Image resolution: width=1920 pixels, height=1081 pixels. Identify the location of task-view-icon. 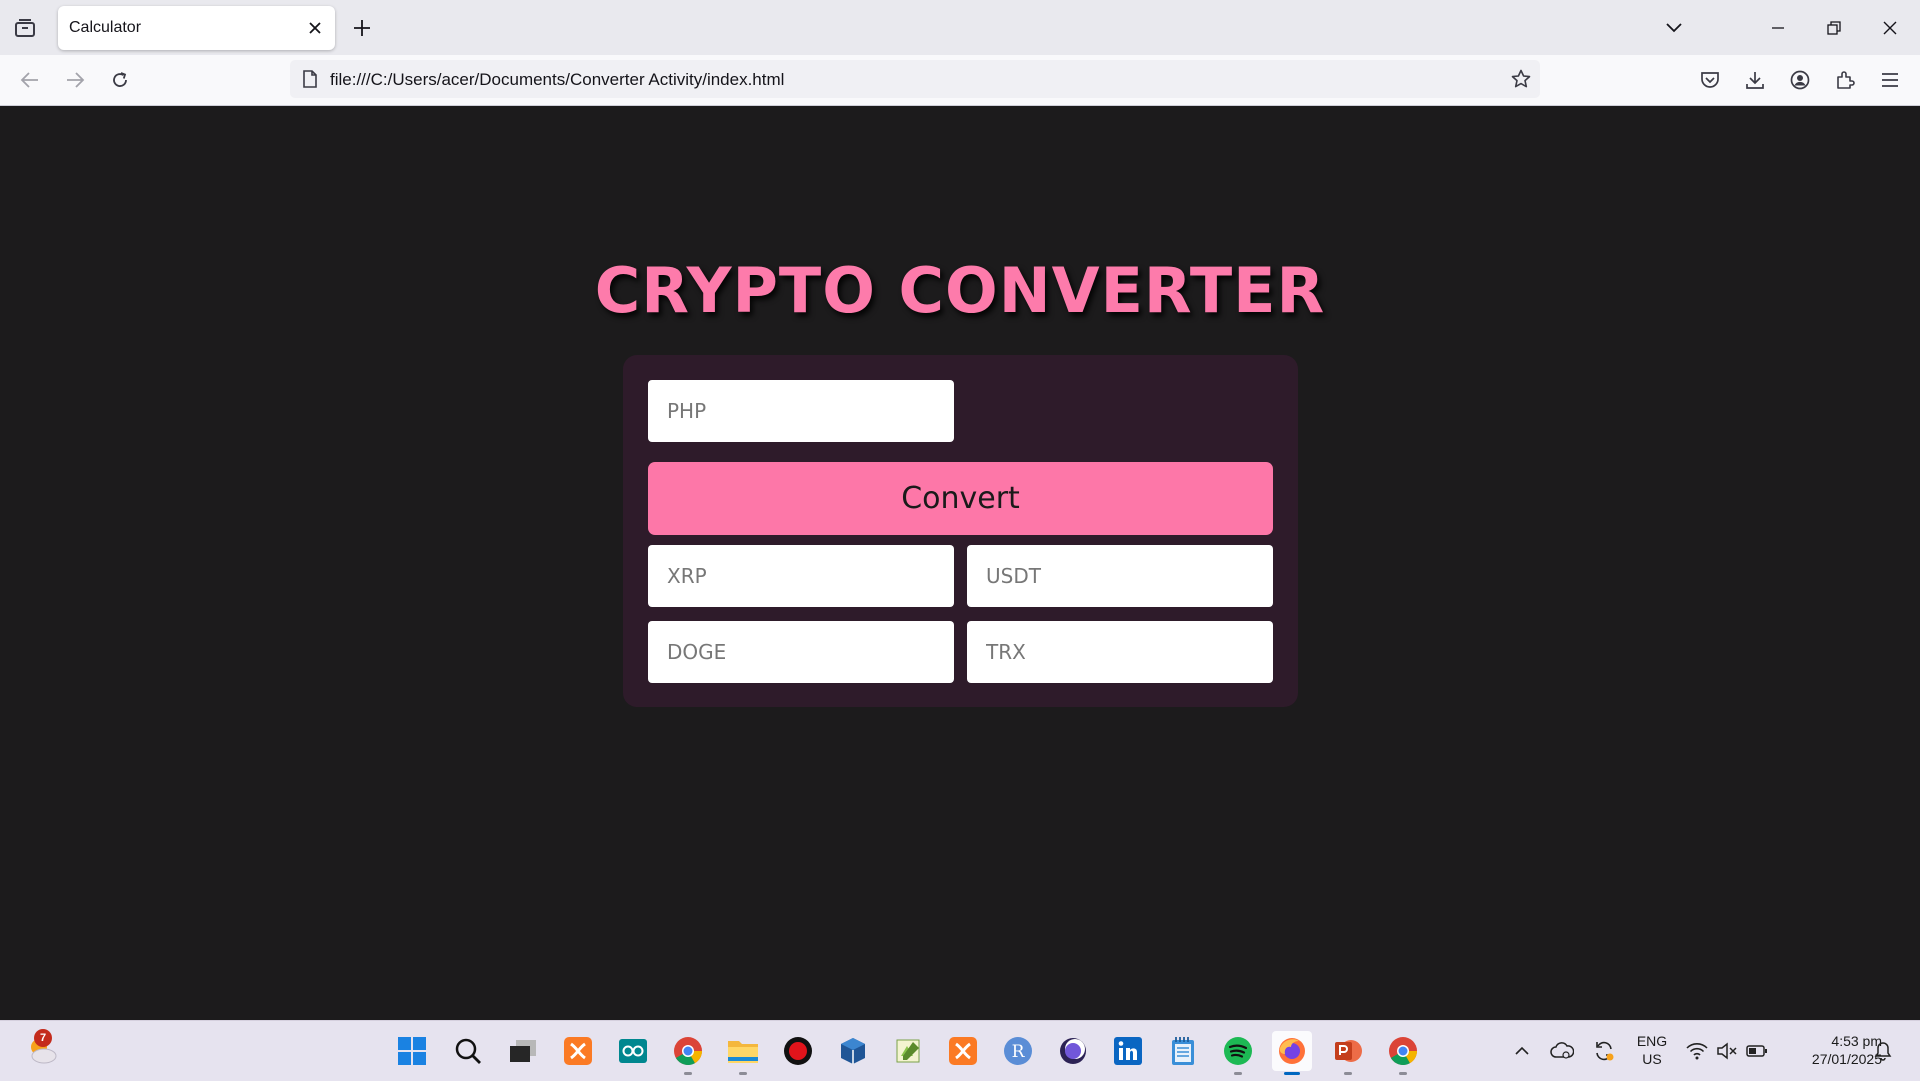
(523, 1051).